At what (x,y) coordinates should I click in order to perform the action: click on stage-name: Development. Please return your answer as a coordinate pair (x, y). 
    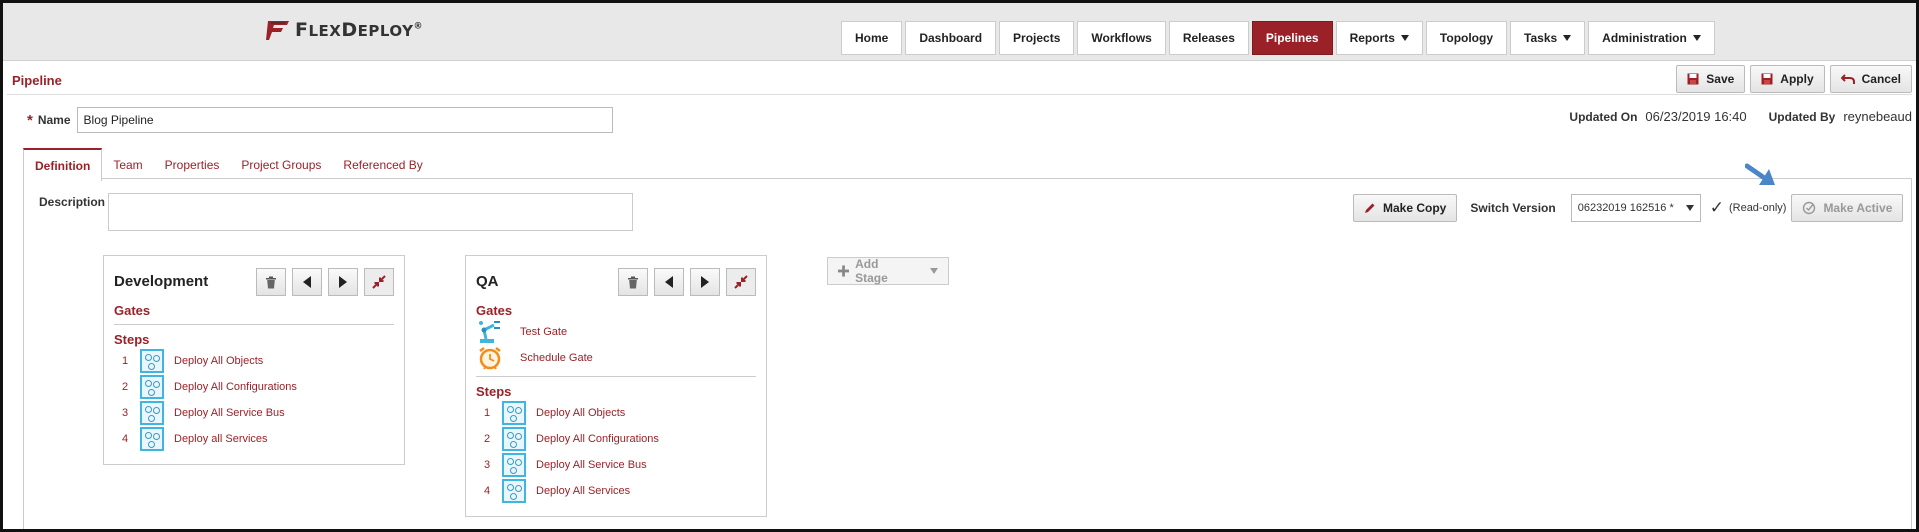
    Looking at the image, I should click on (161, 281).